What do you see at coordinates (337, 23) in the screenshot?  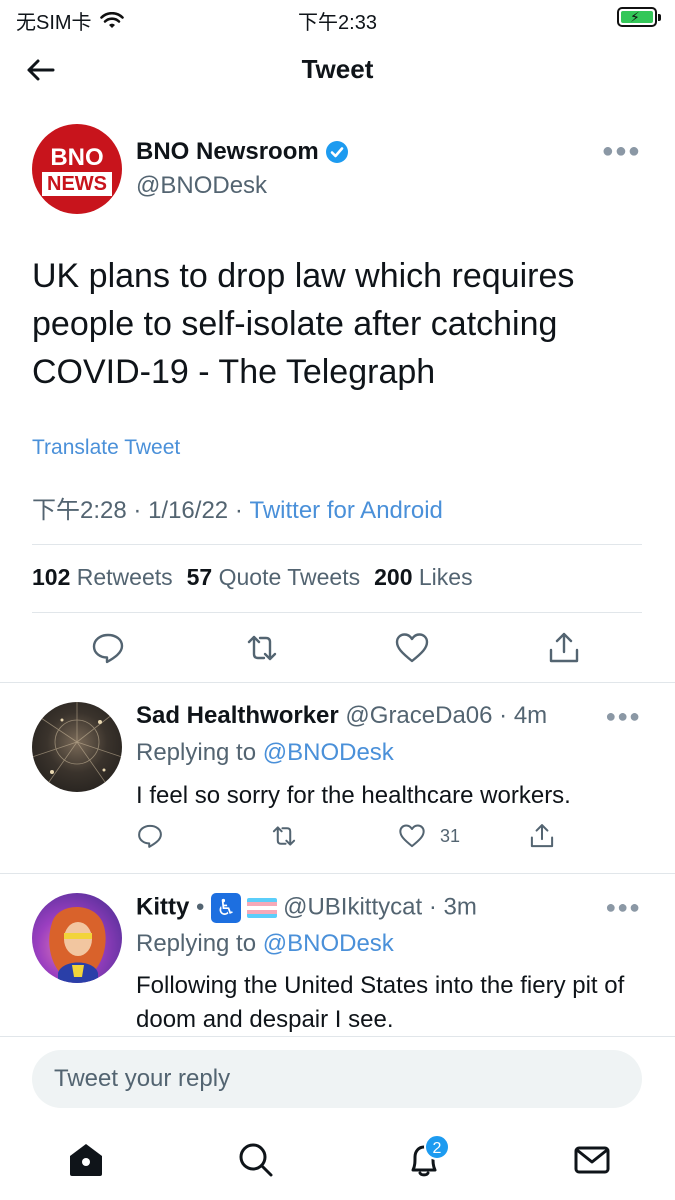 I see `clock: 下午2:33` at bounding box center [337, 23].